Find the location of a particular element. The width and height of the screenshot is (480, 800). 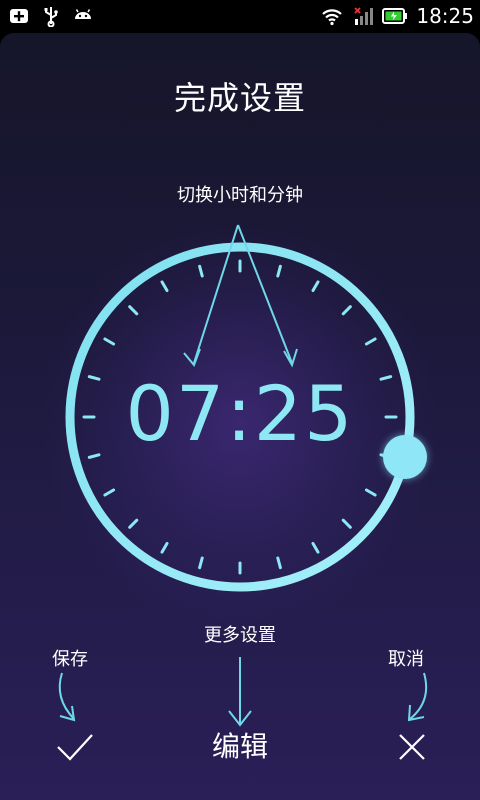

signal-icon is located at coordinates (364, 16).